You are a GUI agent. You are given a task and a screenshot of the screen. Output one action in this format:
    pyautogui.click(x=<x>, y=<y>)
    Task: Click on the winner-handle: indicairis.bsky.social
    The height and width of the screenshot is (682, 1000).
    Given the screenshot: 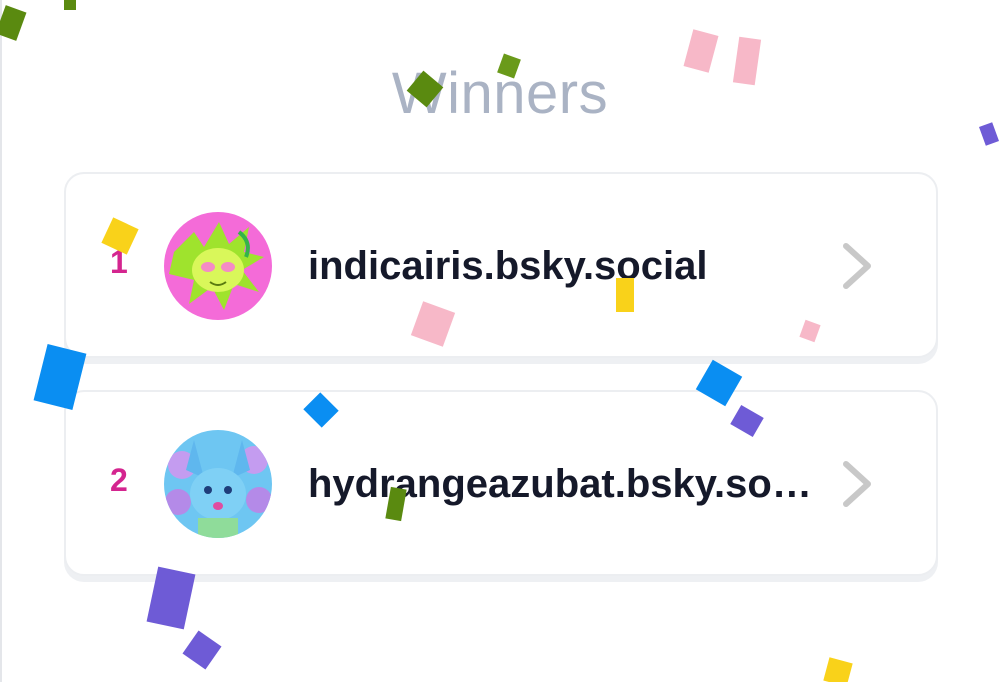 What is the action you would take?
    pyautogui.click(x=508, y=266)
    